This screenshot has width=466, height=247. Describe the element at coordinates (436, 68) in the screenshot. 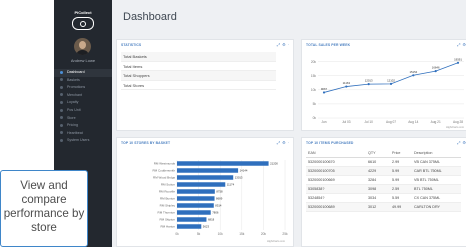

I see `data-label: 16646` at that location.